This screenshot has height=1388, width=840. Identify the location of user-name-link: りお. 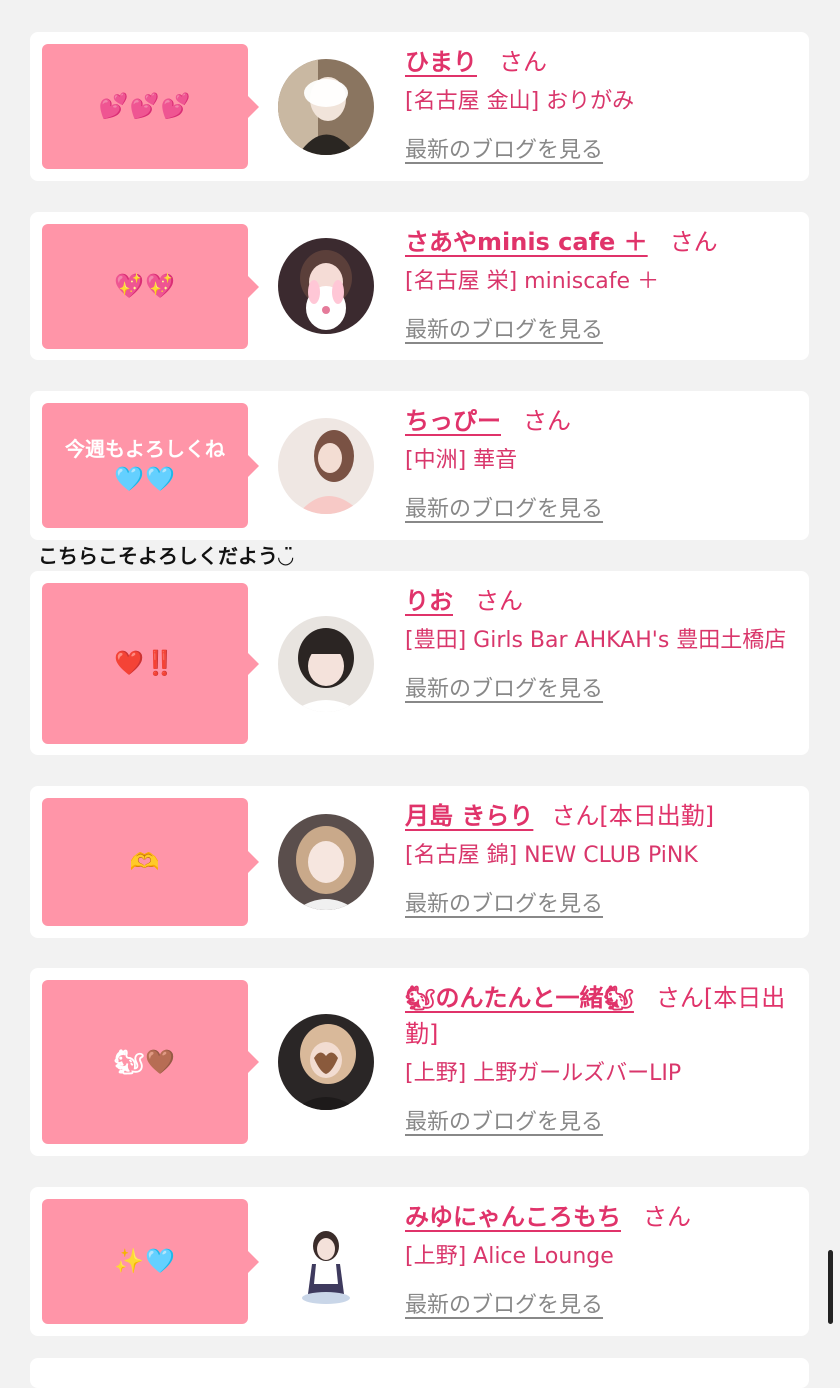
(429, 601).